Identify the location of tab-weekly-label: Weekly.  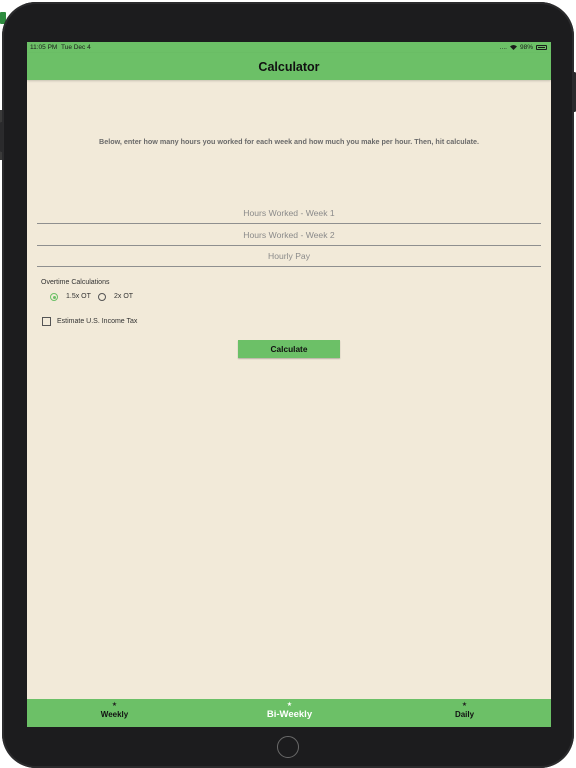
(114, 714).